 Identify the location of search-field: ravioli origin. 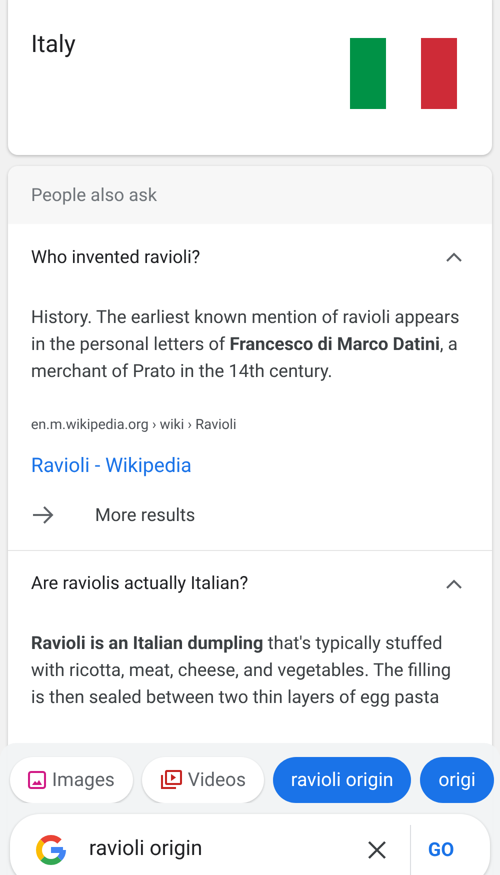
(216, 850).